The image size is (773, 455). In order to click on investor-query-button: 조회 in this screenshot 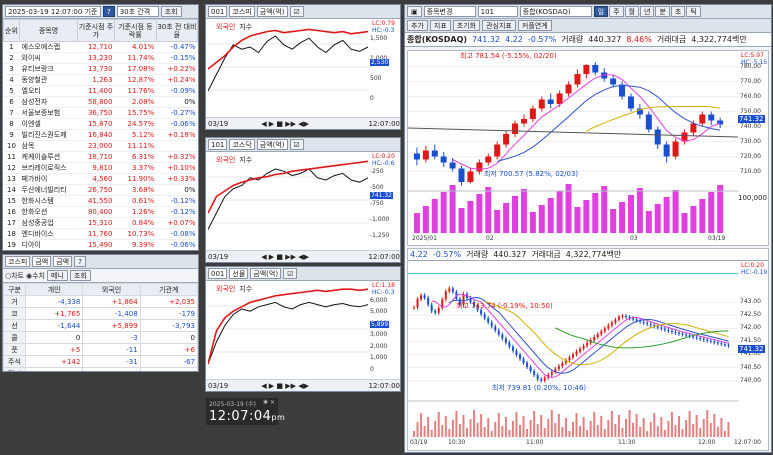, I will do `click(80, 275)`.